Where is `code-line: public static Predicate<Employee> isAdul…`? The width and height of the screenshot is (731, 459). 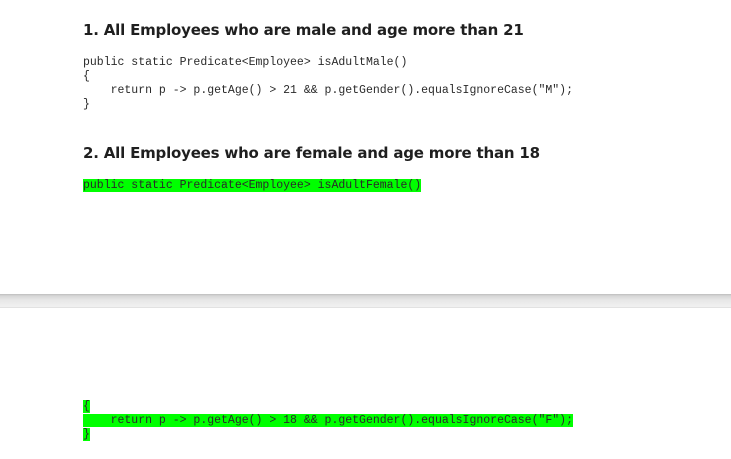
code-line: public static Predicate<Employee> isAdul… is located at coordinates (245, 62).